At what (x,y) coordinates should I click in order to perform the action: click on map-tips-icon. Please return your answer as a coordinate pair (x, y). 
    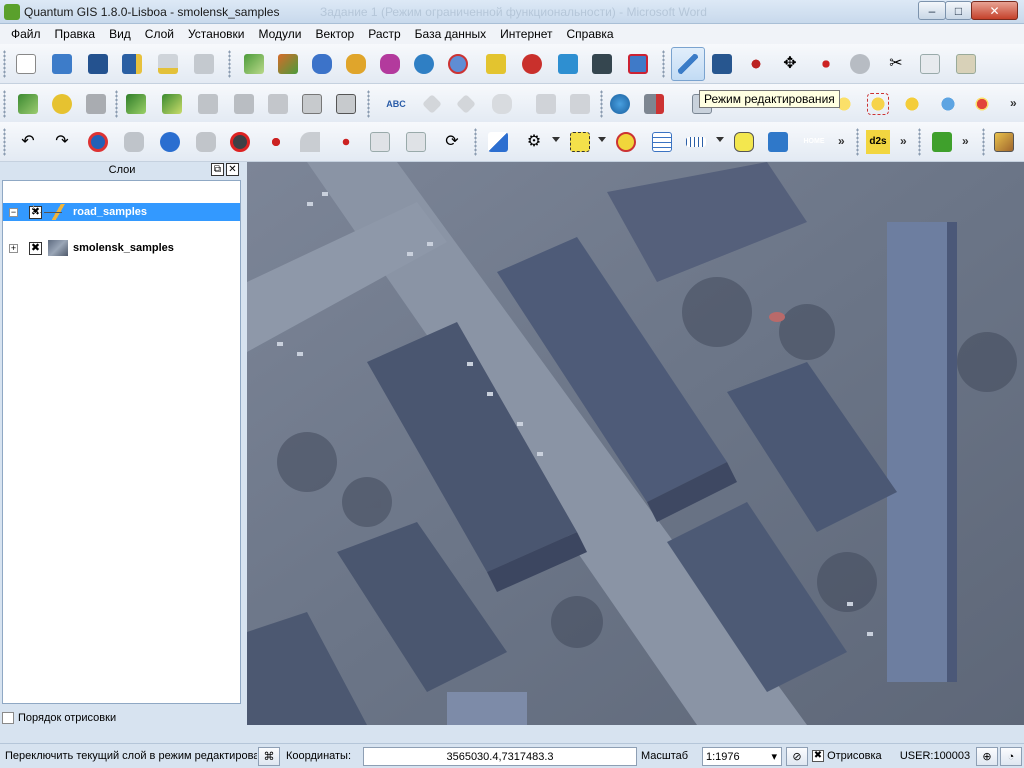
    Looking at the image, I should click on (744, 142).